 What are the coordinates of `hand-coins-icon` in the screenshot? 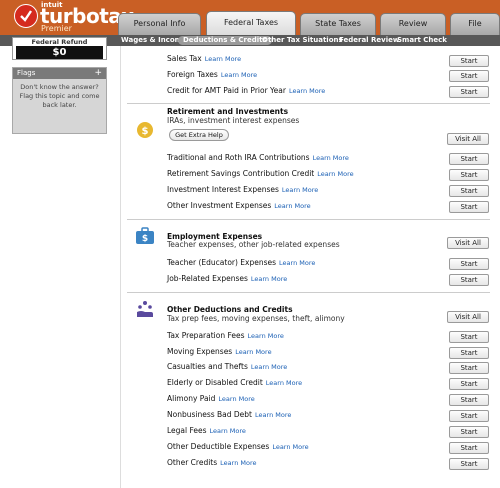 It's located at (145, 310).